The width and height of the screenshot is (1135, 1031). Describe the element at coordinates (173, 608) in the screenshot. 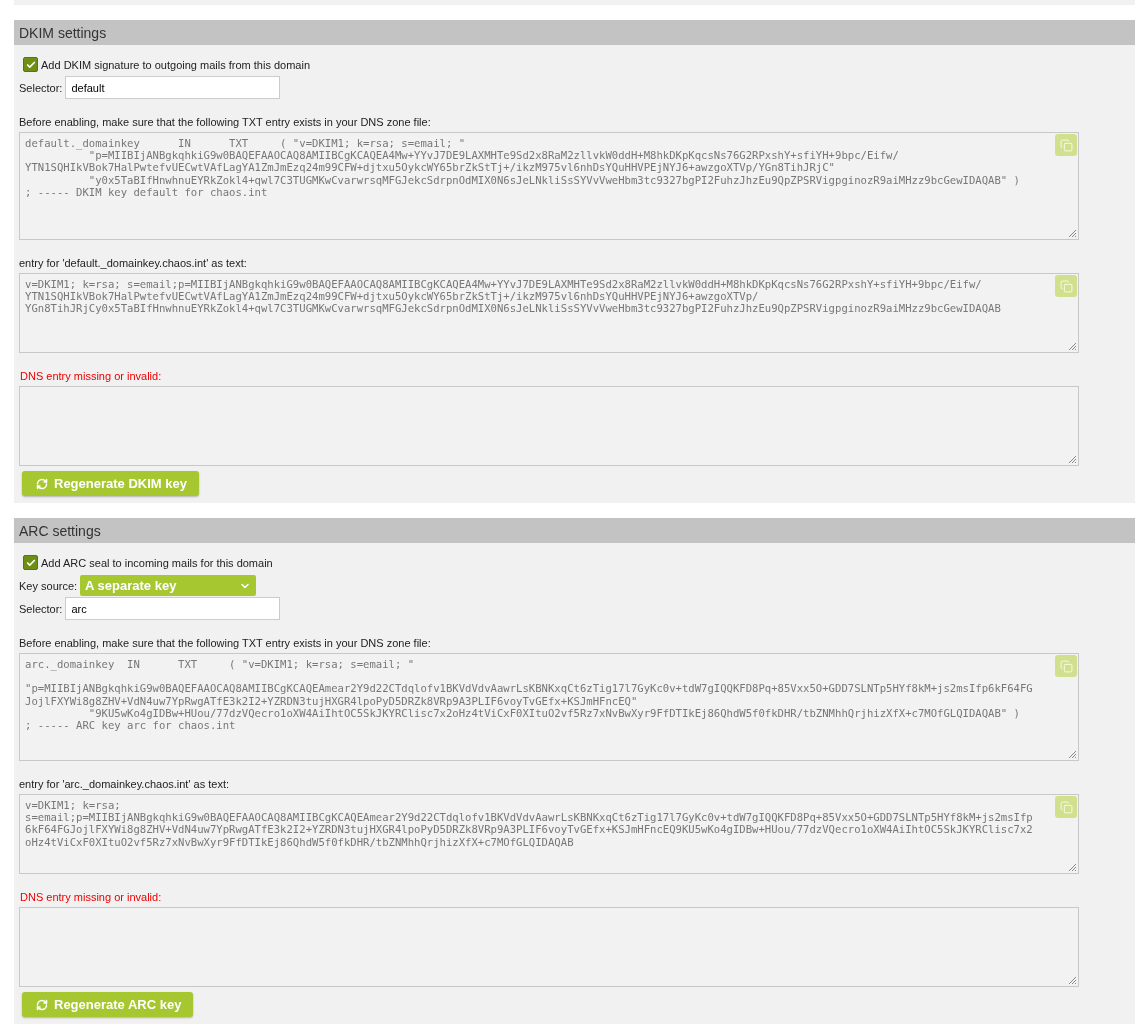

I see `selector-field: arc` at that location.